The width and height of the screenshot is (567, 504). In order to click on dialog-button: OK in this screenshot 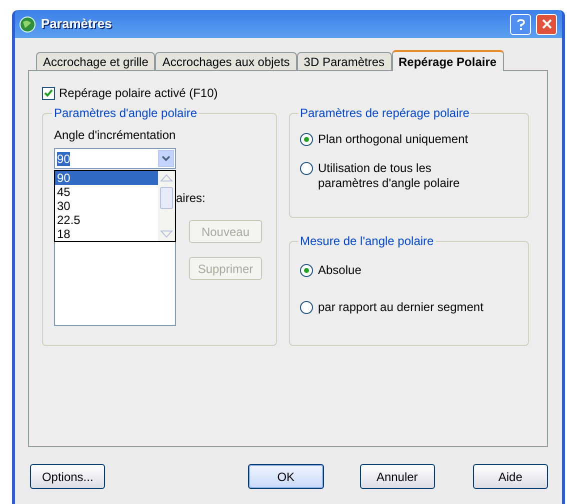, I will do `click(286, 476)`.